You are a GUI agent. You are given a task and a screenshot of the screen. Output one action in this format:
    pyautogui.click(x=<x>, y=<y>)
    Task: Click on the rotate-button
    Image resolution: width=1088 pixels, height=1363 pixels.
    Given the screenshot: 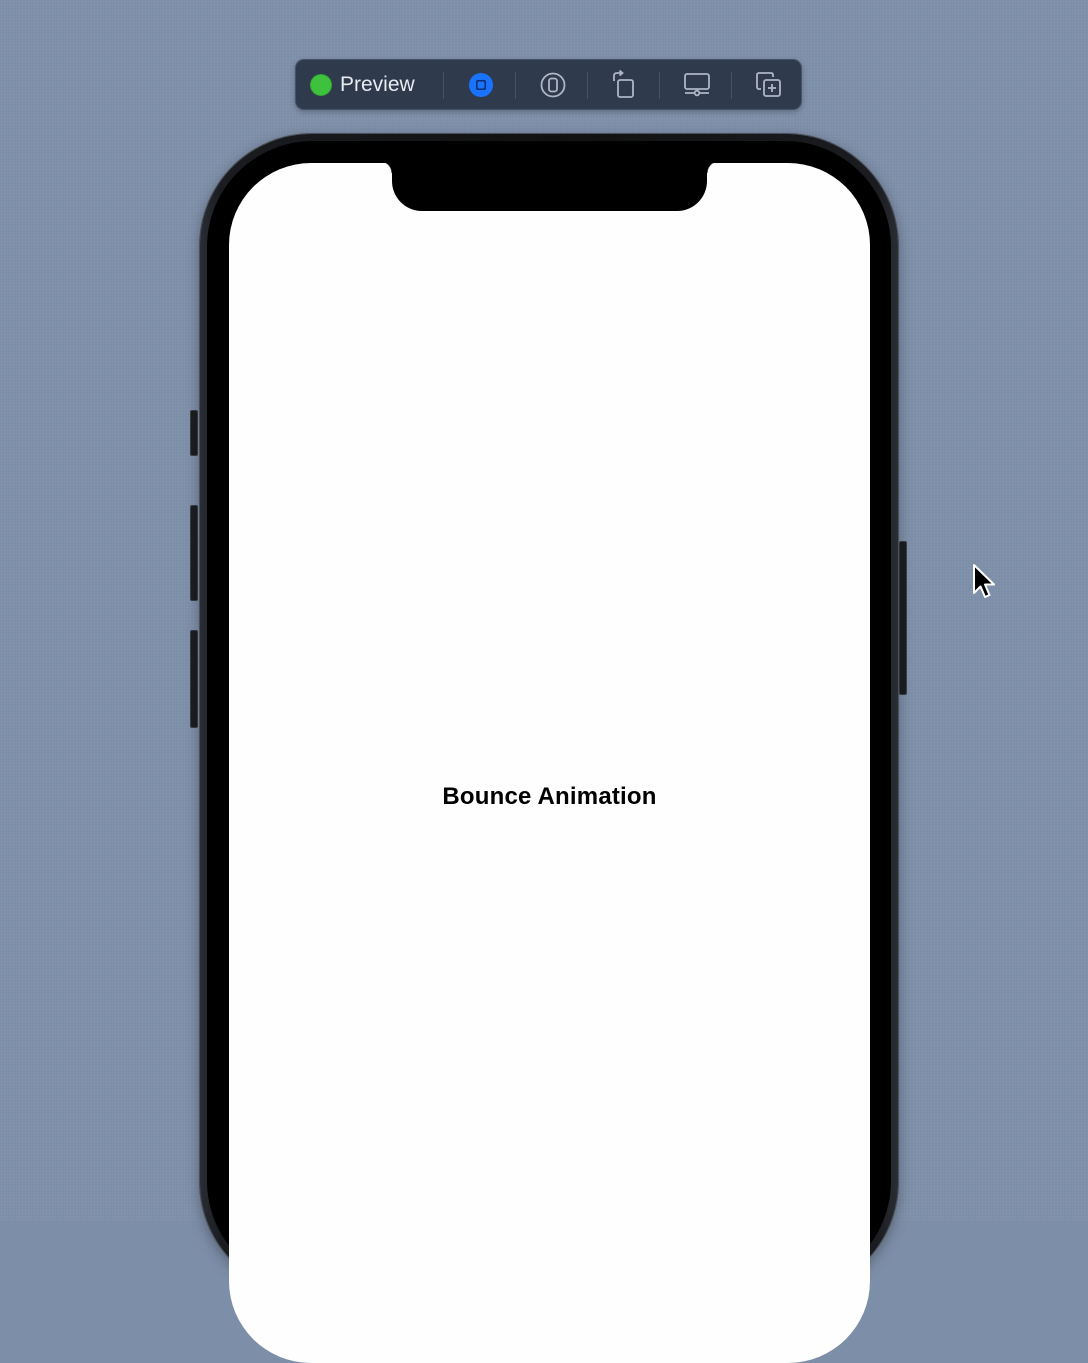 What is the action you would take?
    pyautogui.click(x=624, y=85)
    